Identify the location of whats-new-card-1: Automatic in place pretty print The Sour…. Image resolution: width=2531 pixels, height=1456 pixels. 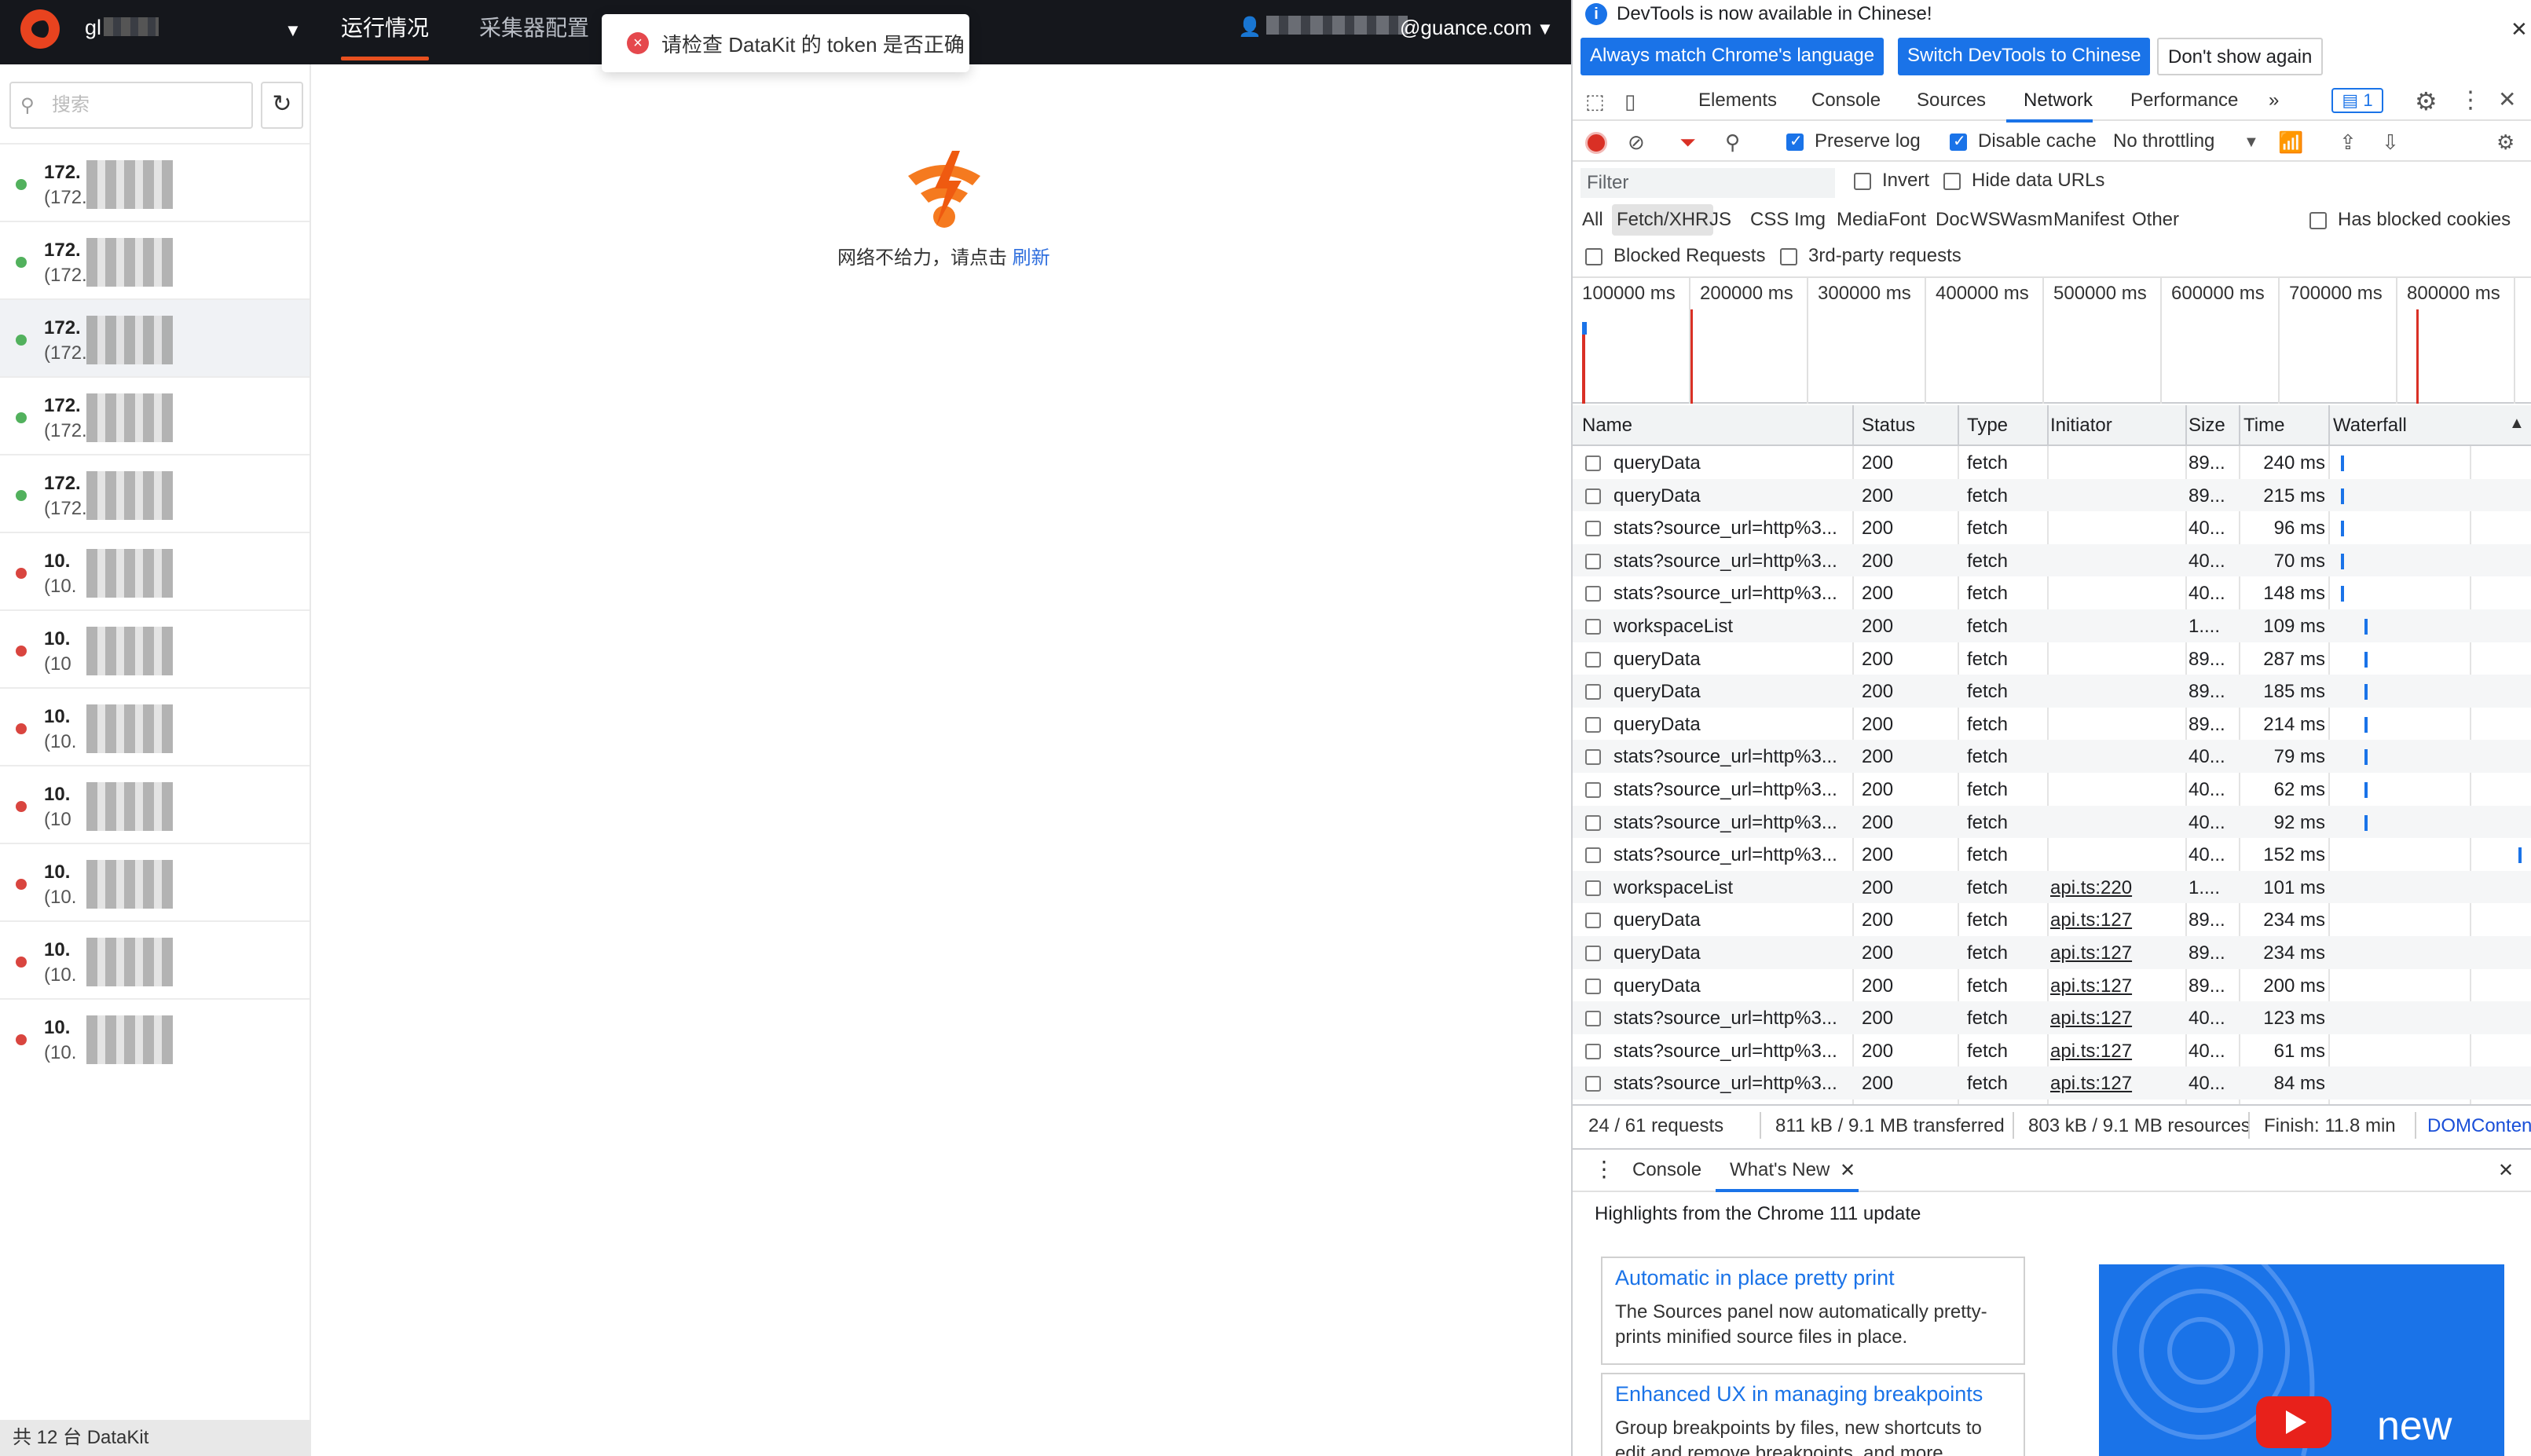
(1813, 1311).